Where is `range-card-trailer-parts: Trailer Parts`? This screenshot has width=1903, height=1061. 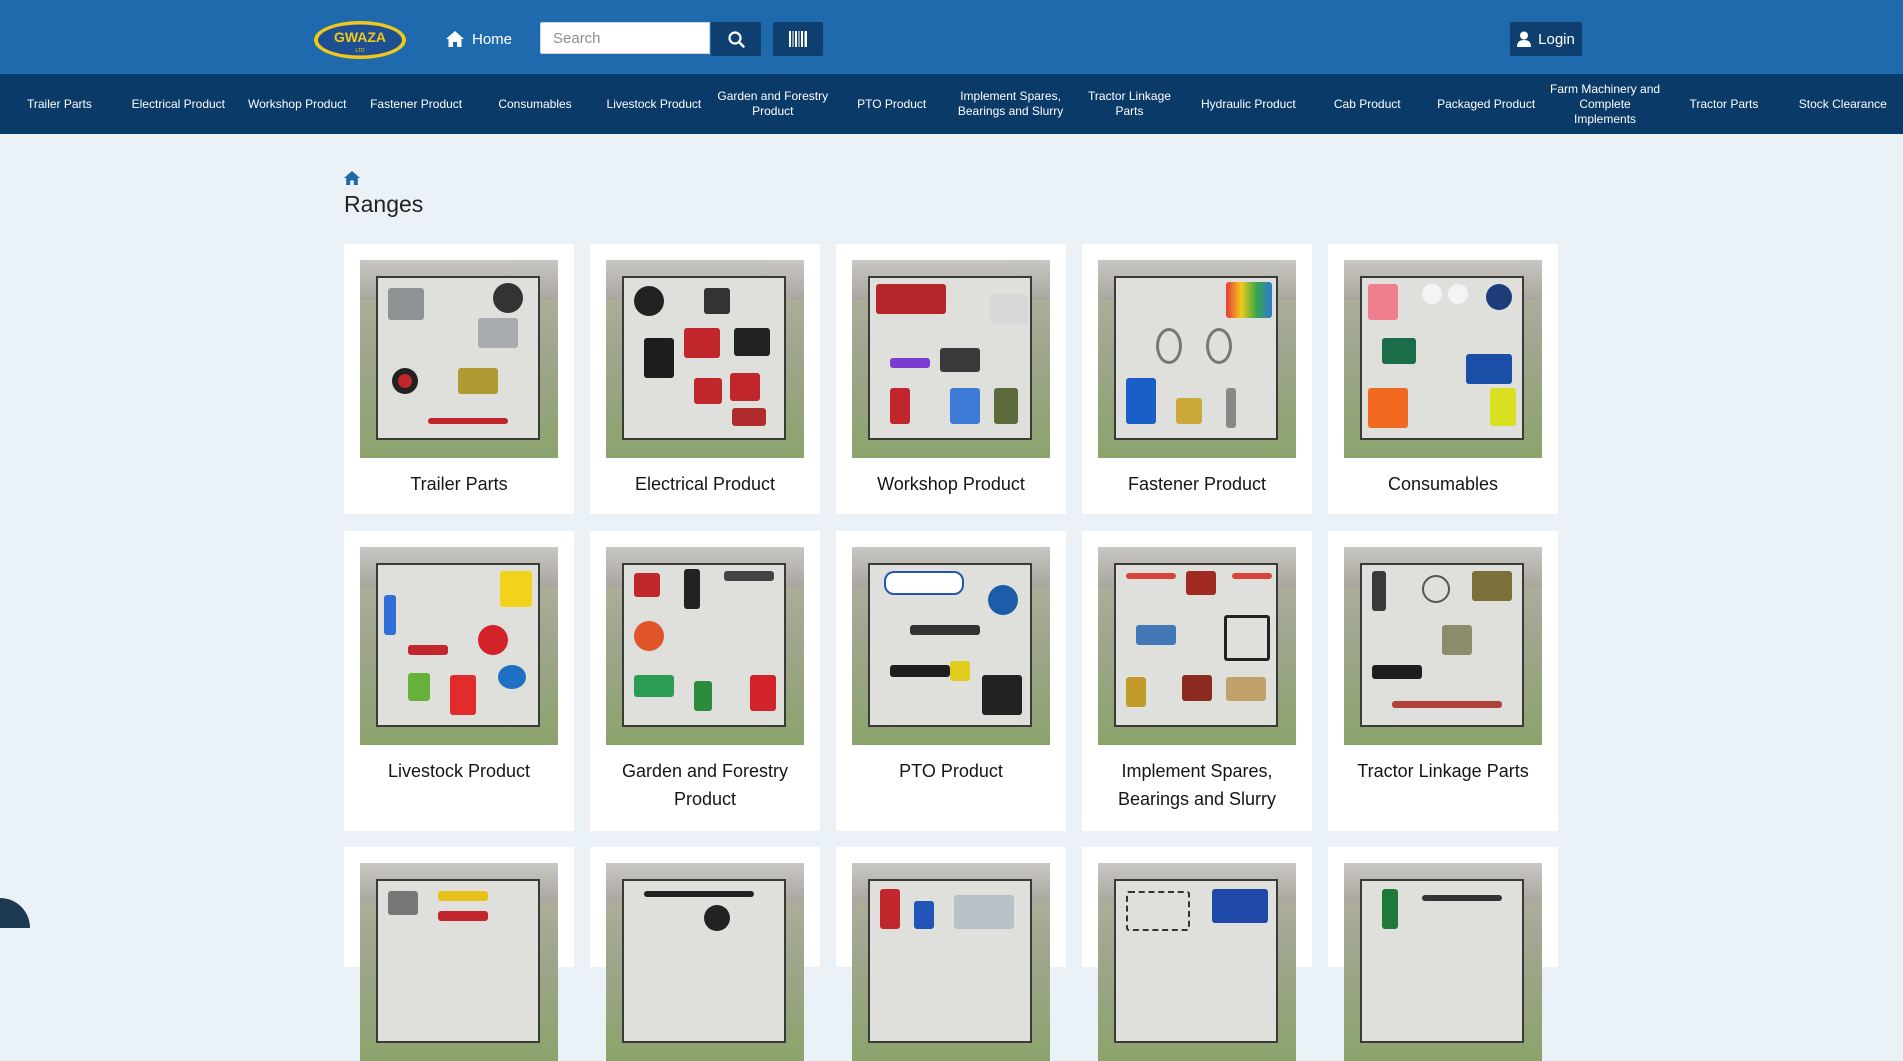
range-card-trailer-parts: Trailer Parts is located at coordinates (459, 379).